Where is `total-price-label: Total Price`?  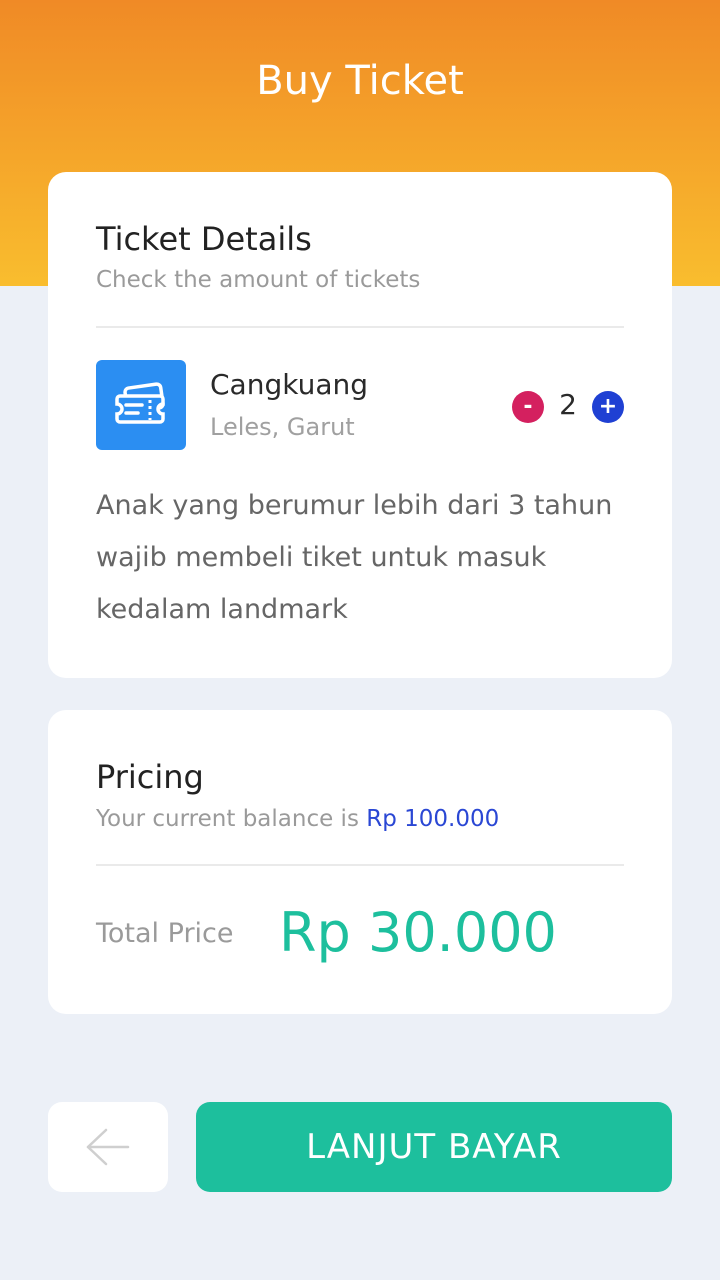
total-price-label: Total Price is located at coordinates (165, 933).